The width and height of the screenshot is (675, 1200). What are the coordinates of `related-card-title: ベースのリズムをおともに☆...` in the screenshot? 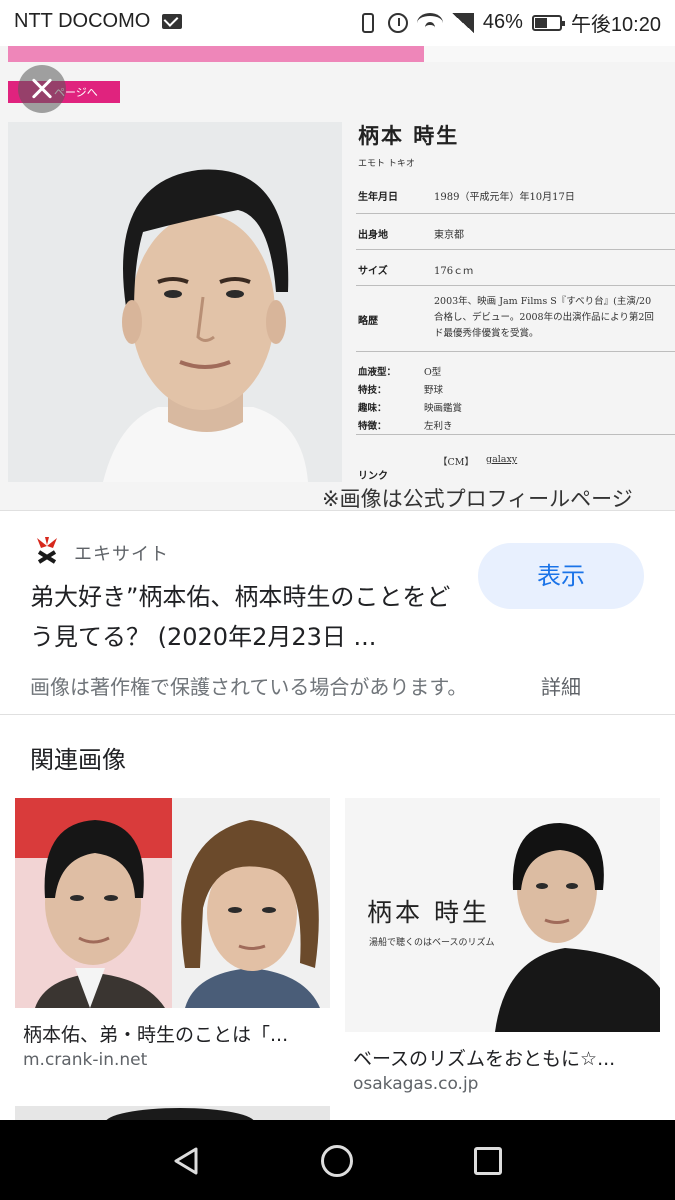 It's located at (484, 1059).